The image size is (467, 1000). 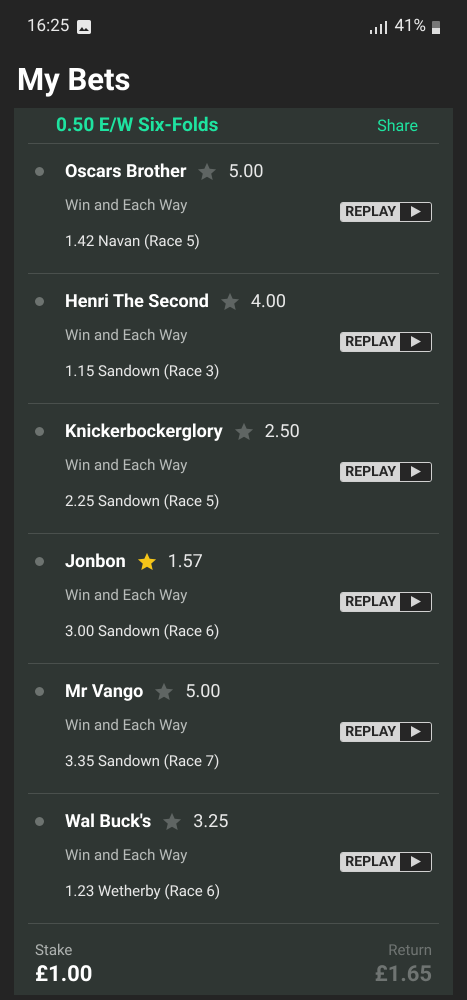 I want to click on bet-title: 0.50 E/W Six-Folds, so click(x=136, y=125).